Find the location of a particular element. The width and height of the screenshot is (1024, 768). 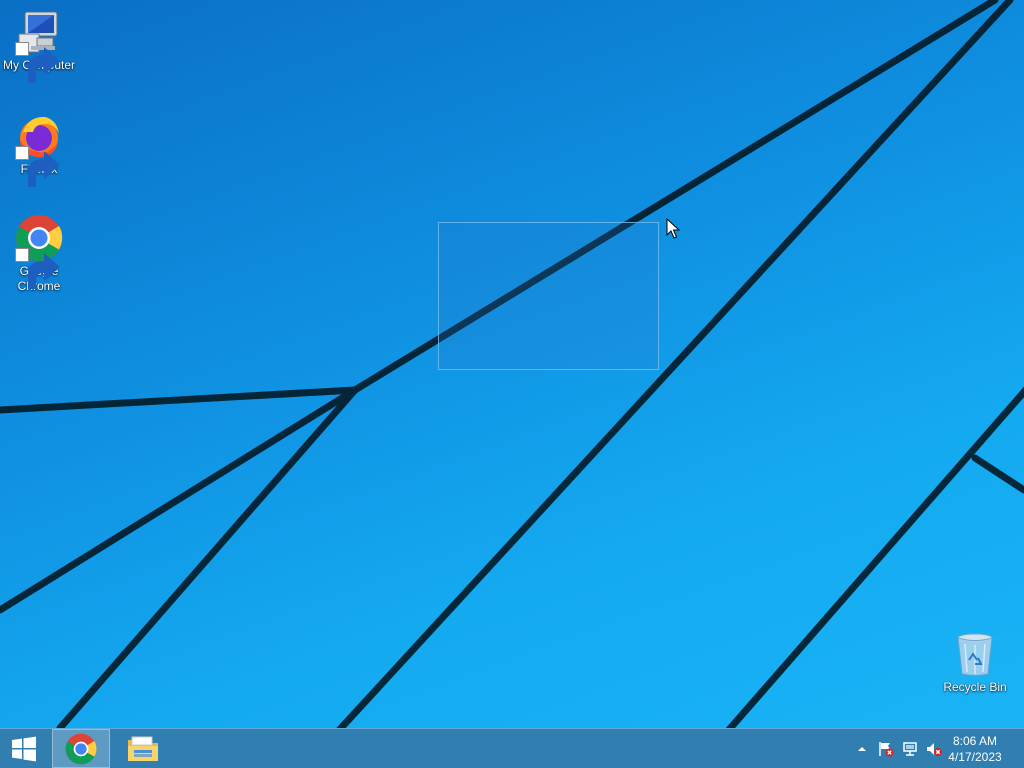

start-button is located at coordinates (24, 748).